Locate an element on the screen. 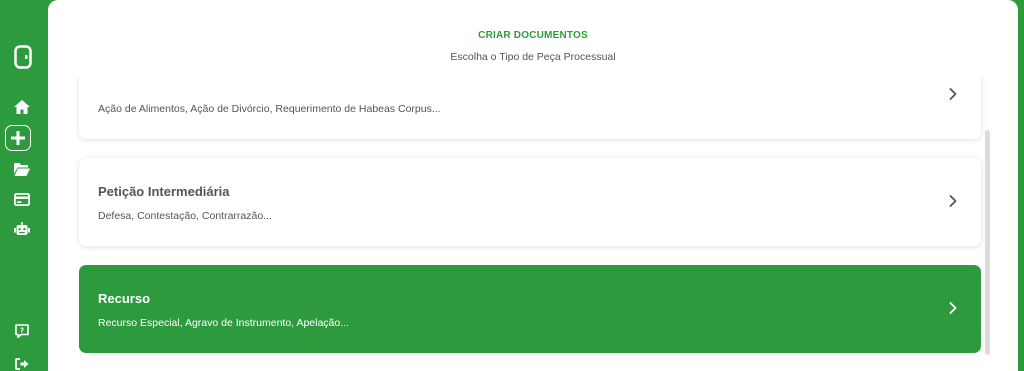  card-title: Recurso is located at coordinates (124, 298).